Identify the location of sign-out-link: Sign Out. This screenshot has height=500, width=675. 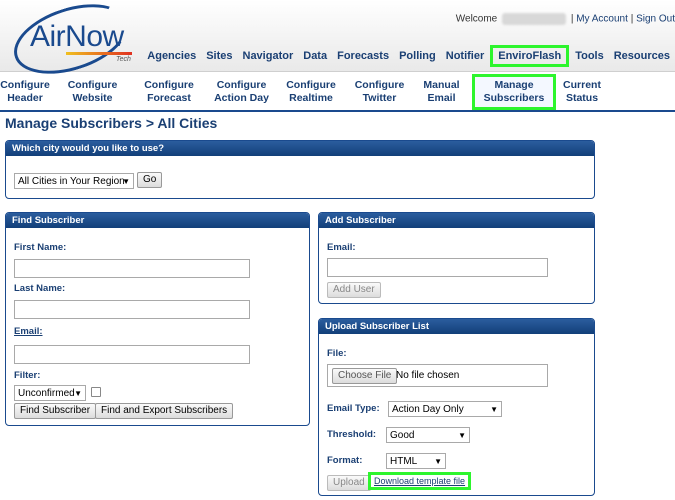
(655, 19).